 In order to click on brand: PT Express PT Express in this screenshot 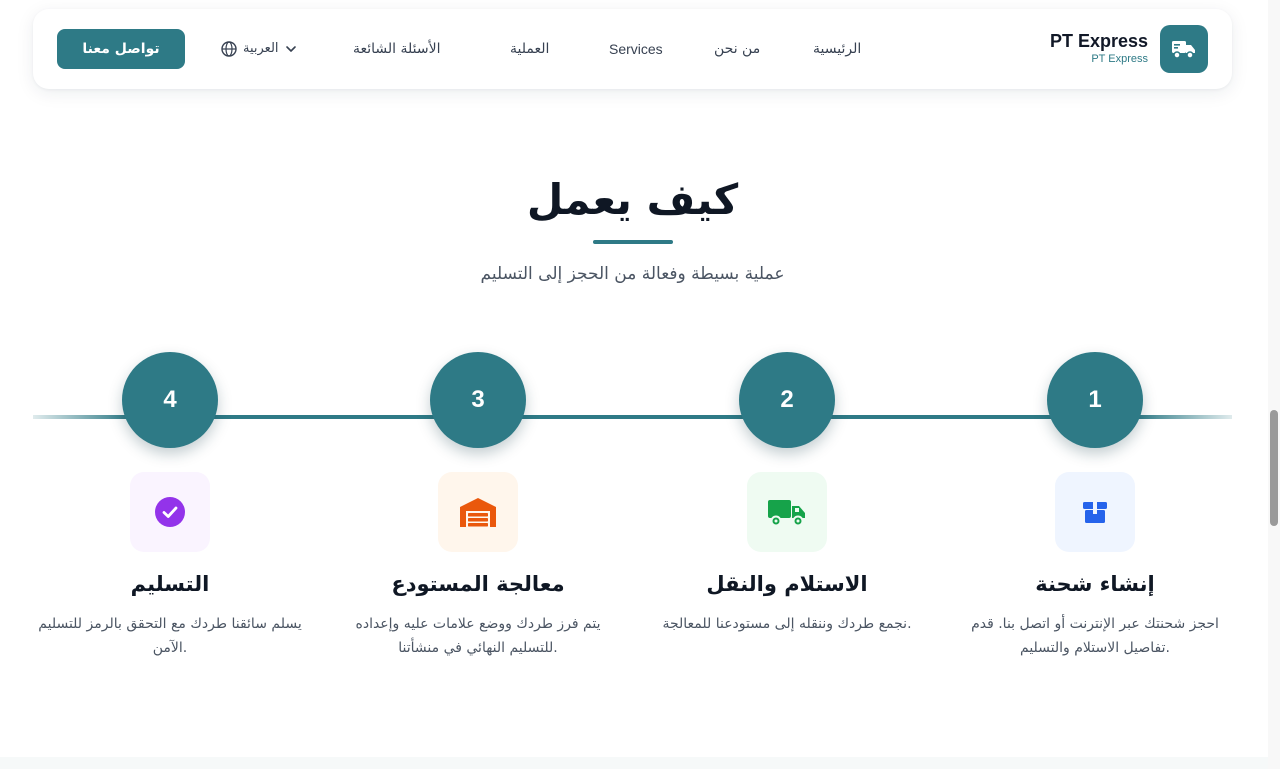, I will do `click(1129, 49)`.